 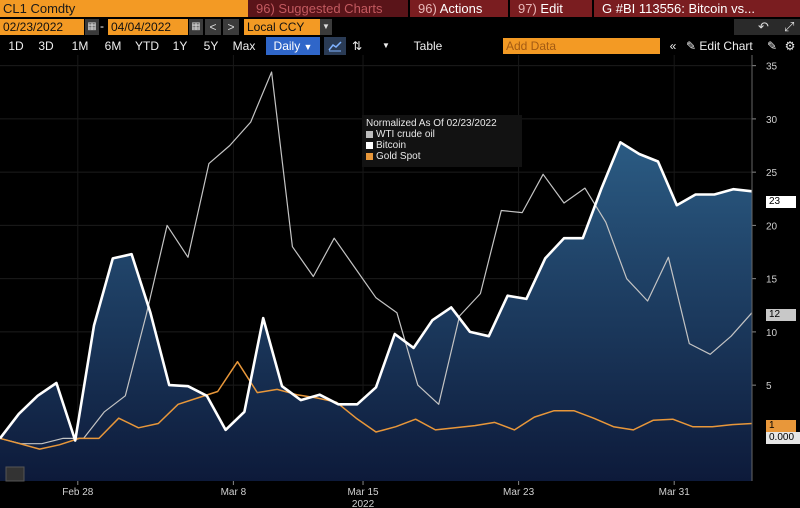 What do you see at coordinates (442, 134) in the screenshot?
I see `legend-item-wti: WTI crude oil` at bounding box center [442, 134].